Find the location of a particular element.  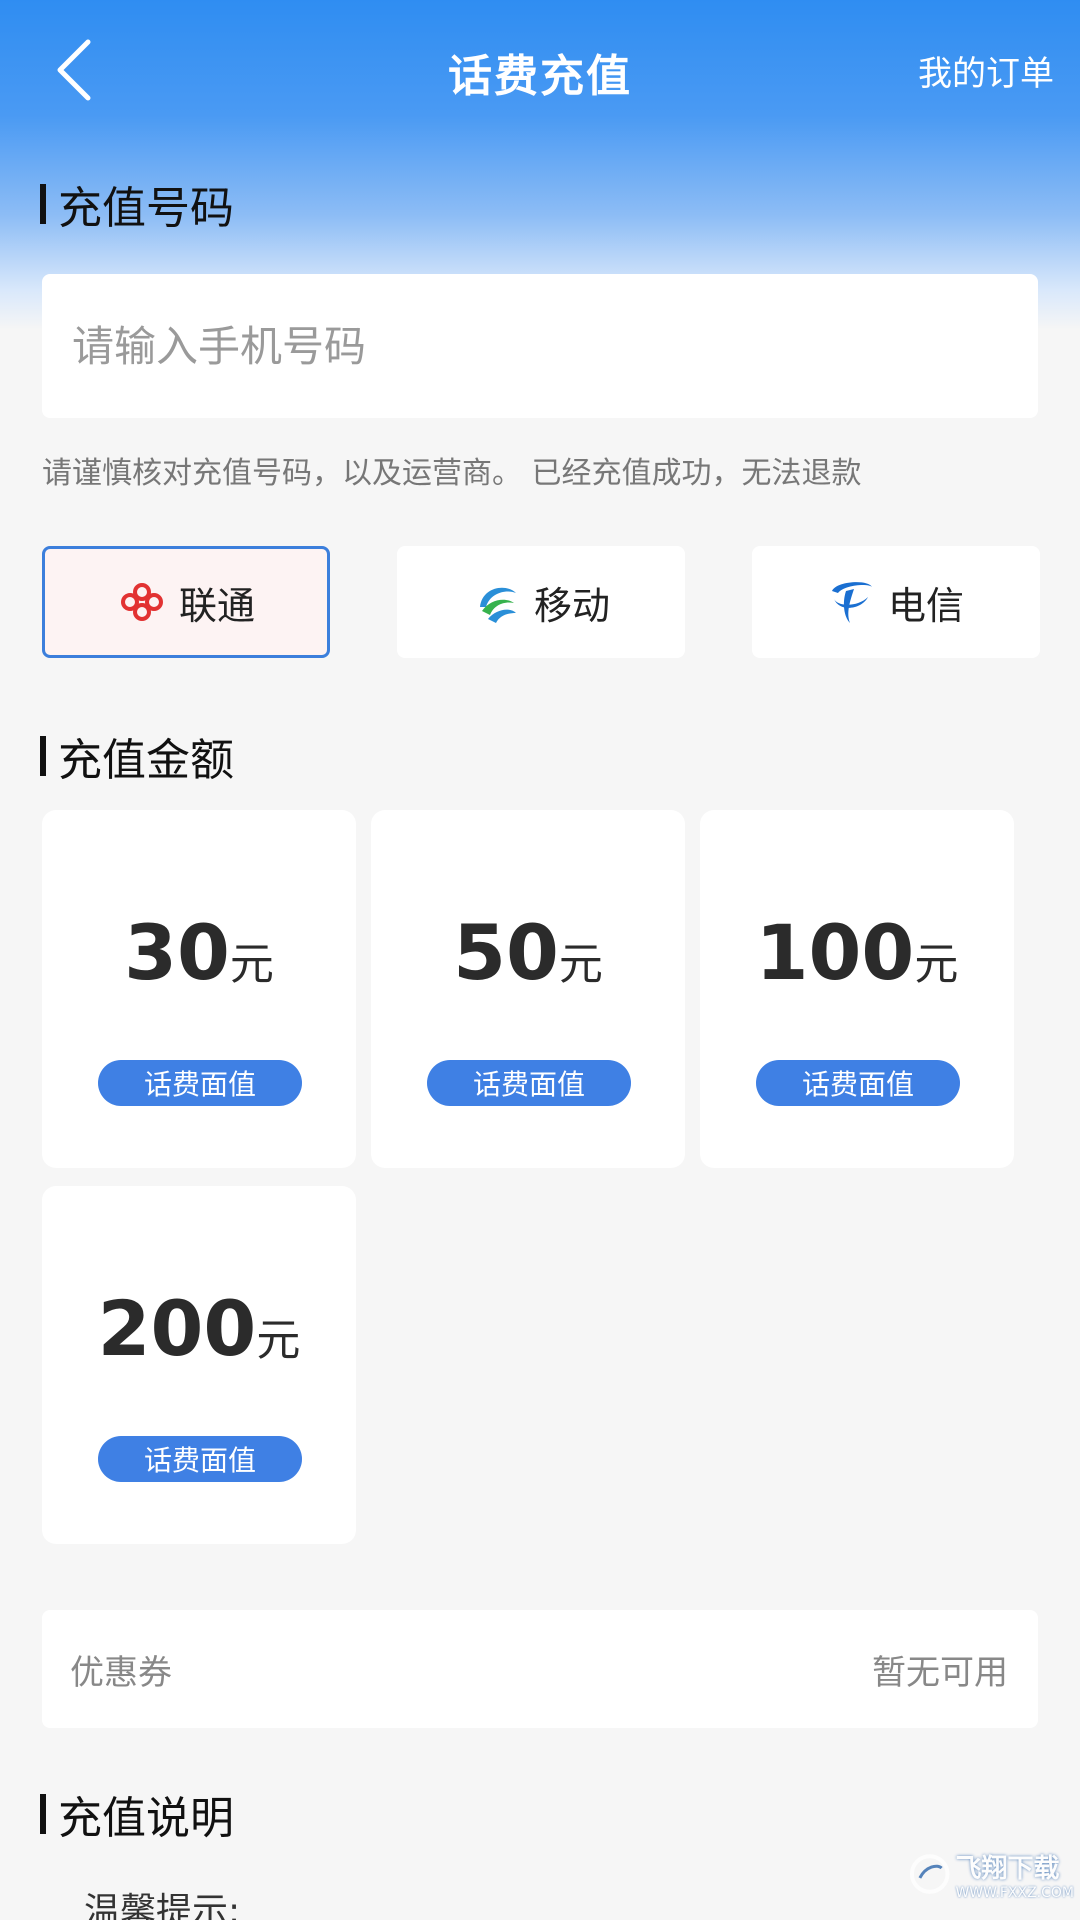

carrier-label: 联通 is located at coordinates (216, 605).